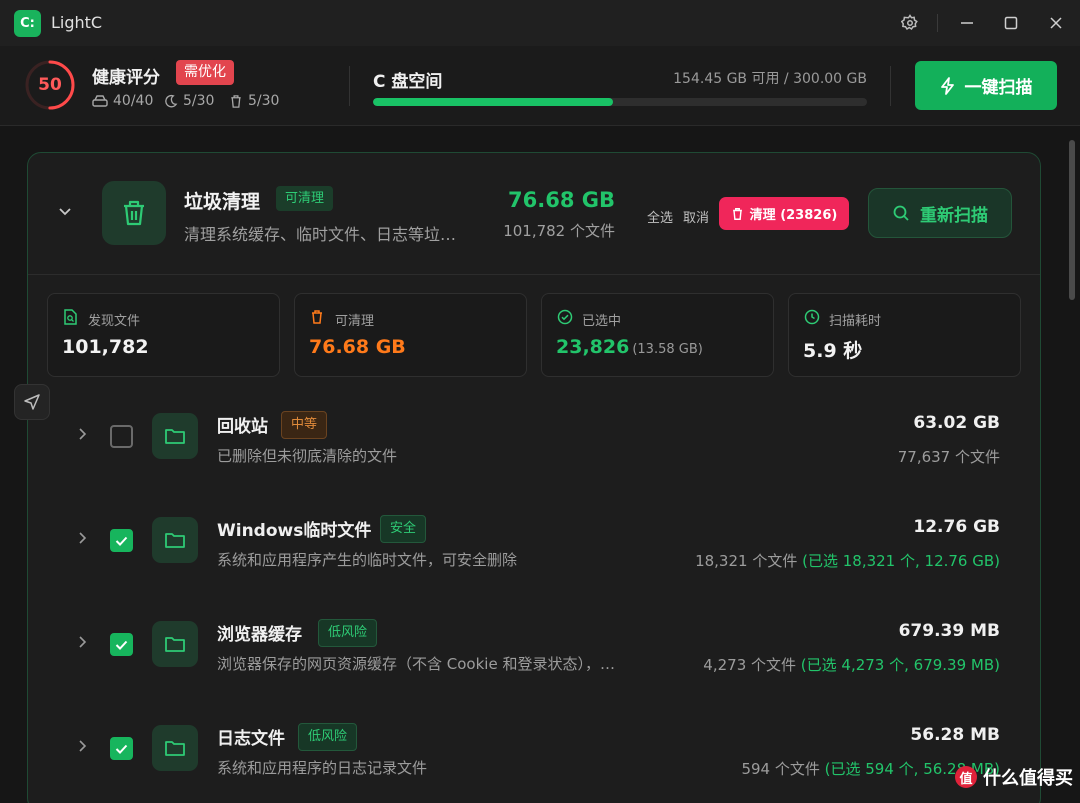  What do you see at coordinates (199, 101) in the screenshot?
I see `sleep-value: 5/30` at bounding box center [199, 101].